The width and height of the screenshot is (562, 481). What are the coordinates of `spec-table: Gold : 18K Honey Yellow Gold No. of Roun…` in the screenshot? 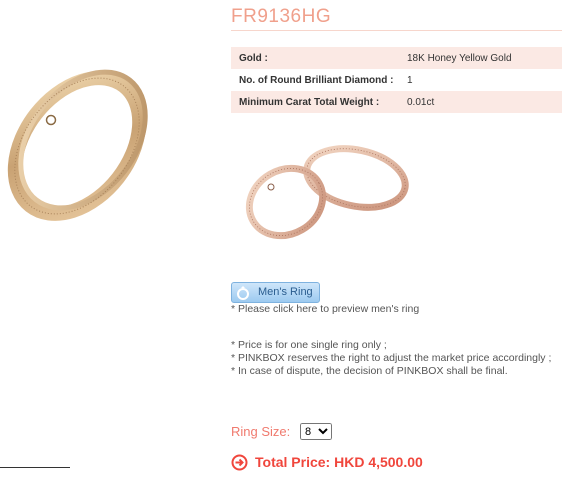 It's located at (396, 80).